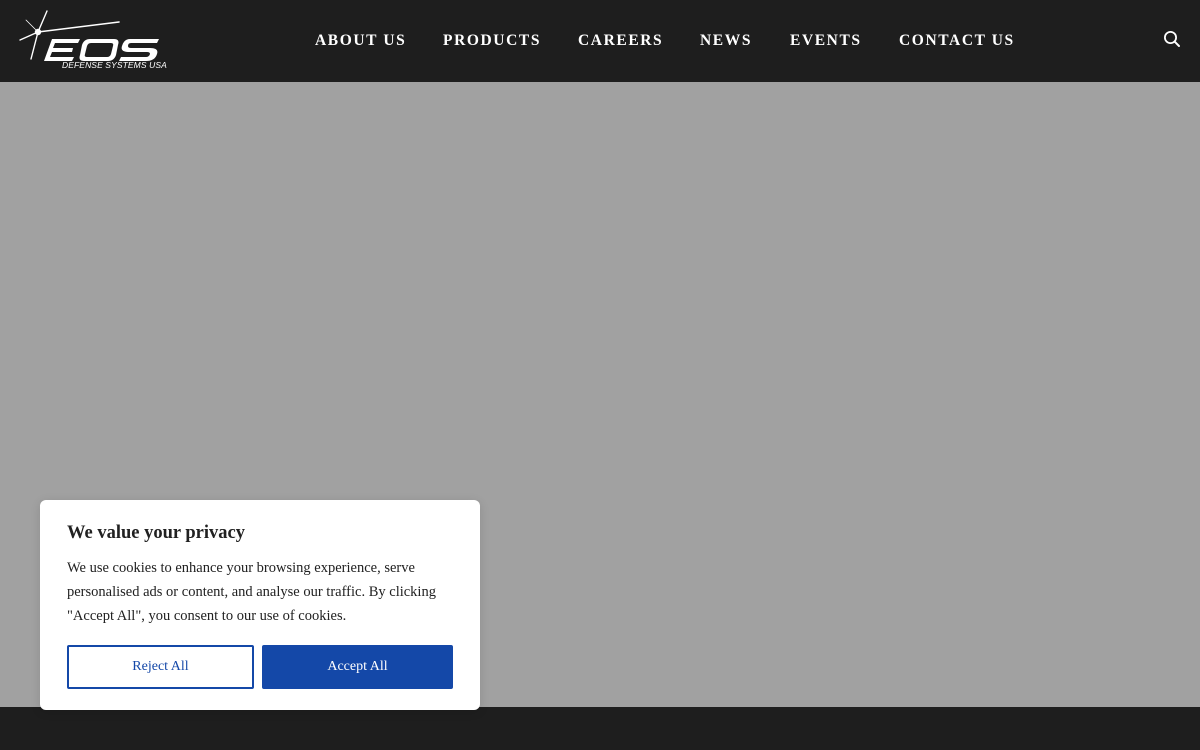 Image resolution: width=1200 pixels, height=750 pixels. What do you see at coordinates (726, 41) in the screenshot?
I see `nav-item-news: NEWS` at bounding box center [726, 41].